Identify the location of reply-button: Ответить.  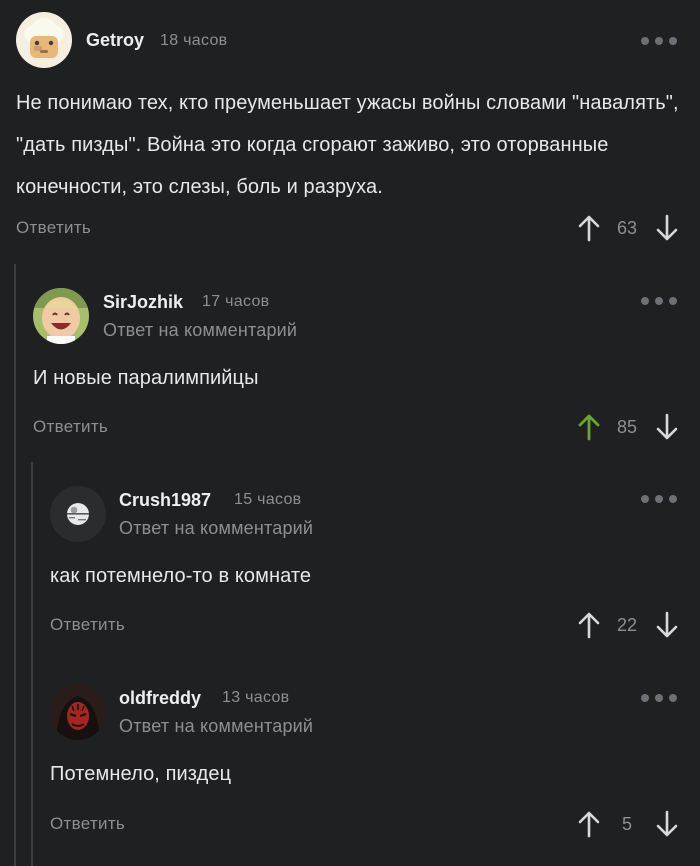
(87, 824).